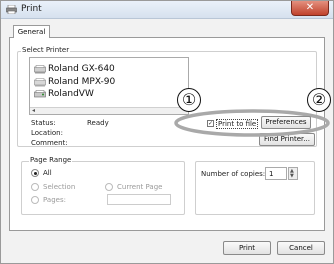  I want to click on all-radio-label: All, so click(47, 173).